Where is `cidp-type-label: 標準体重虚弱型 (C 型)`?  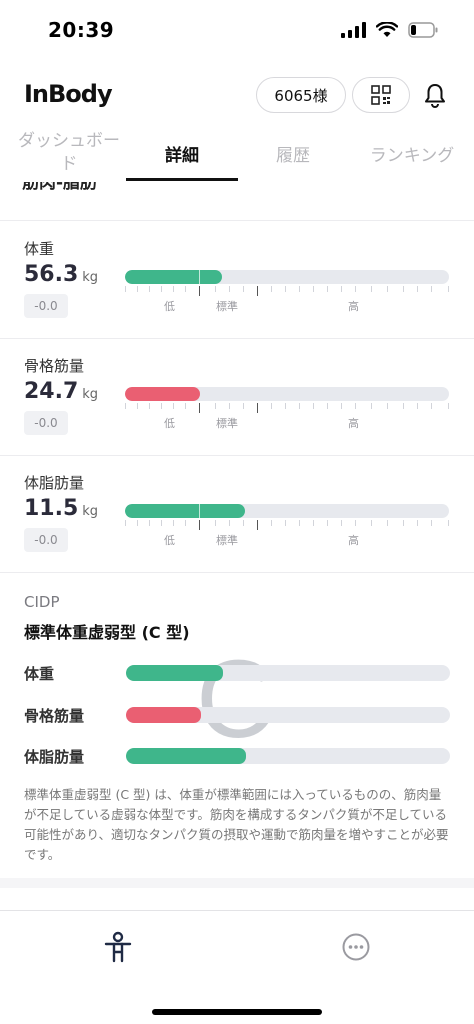
cidp-type-label: 標準体重虚弱型 (C 型) is located at coordinates (107, 632).